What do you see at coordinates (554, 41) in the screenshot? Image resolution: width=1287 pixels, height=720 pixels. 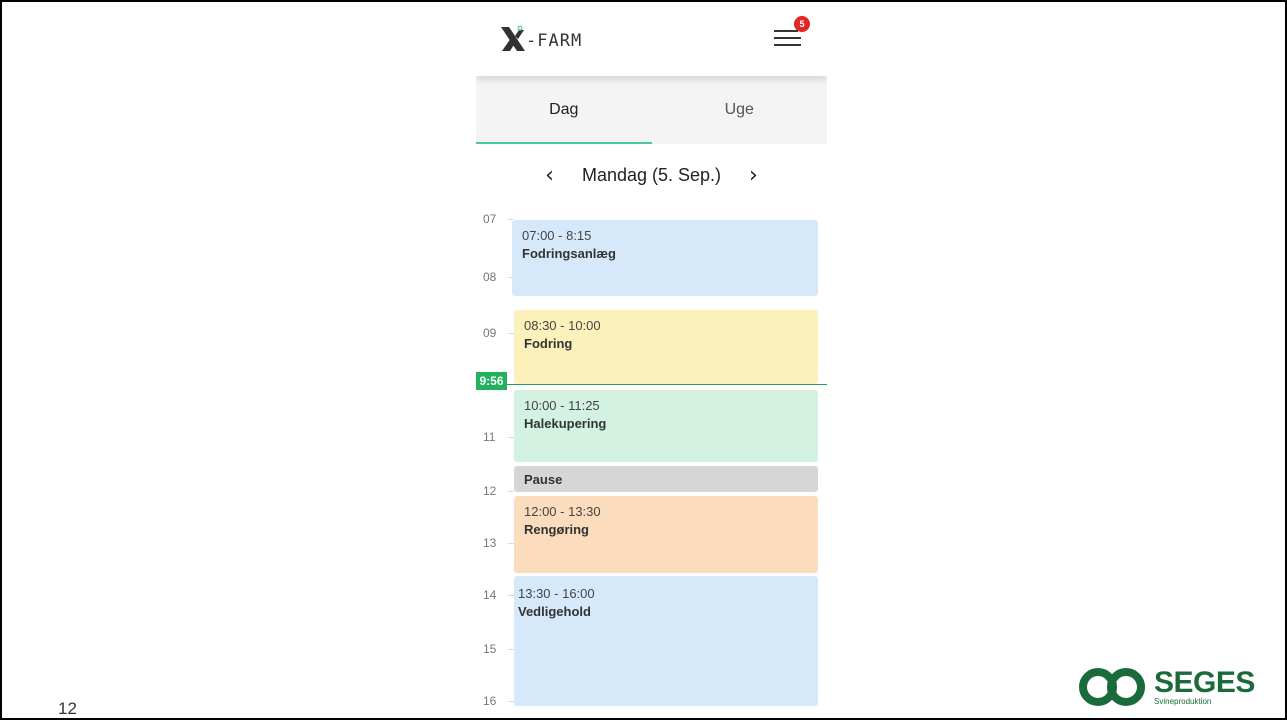 I see `logo-text: -FARM` at bounding box center [554, 41].